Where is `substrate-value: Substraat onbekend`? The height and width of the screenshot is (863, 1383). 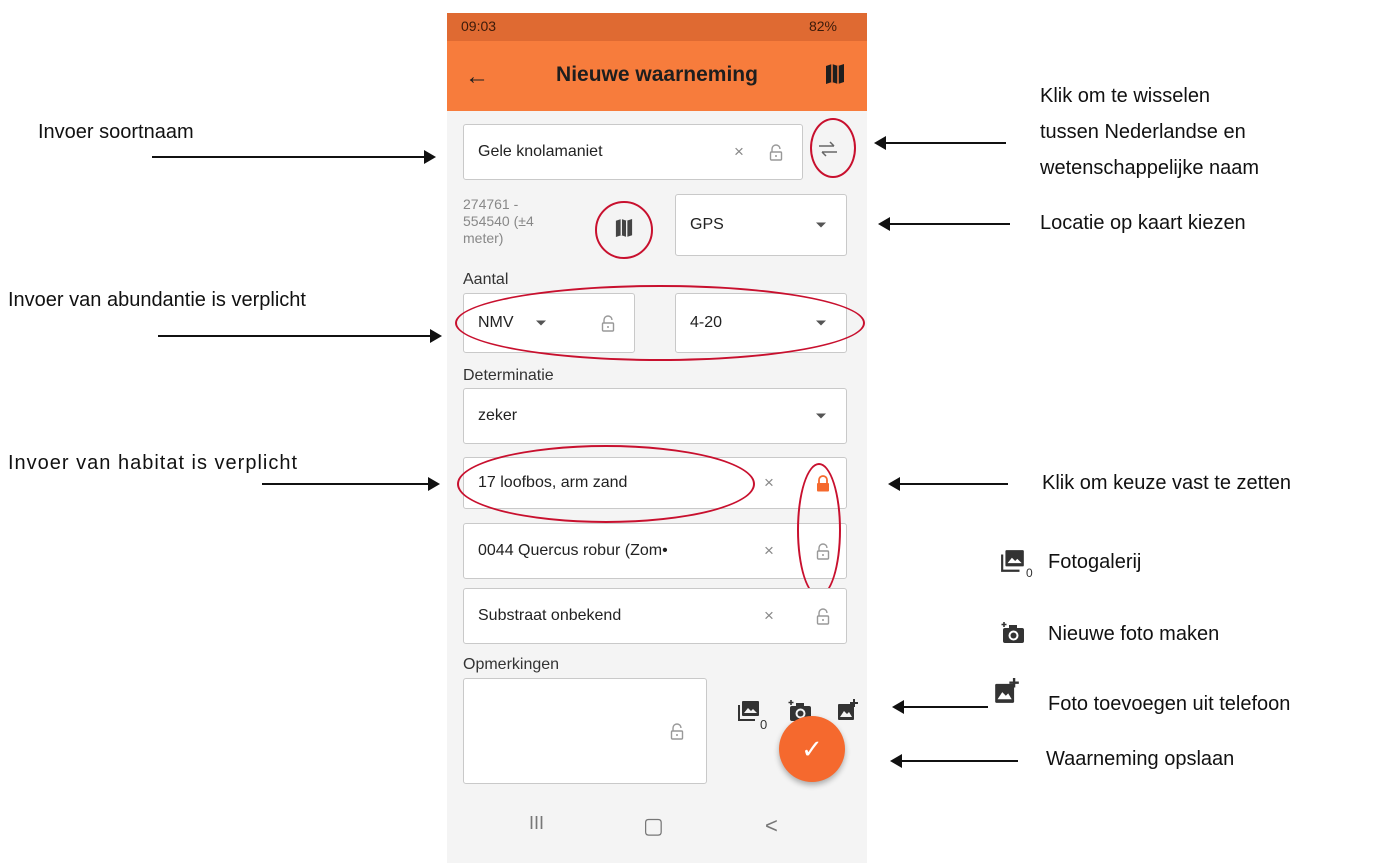
substrate-value: Substraat onbekend is located at coordinates (550, 615).